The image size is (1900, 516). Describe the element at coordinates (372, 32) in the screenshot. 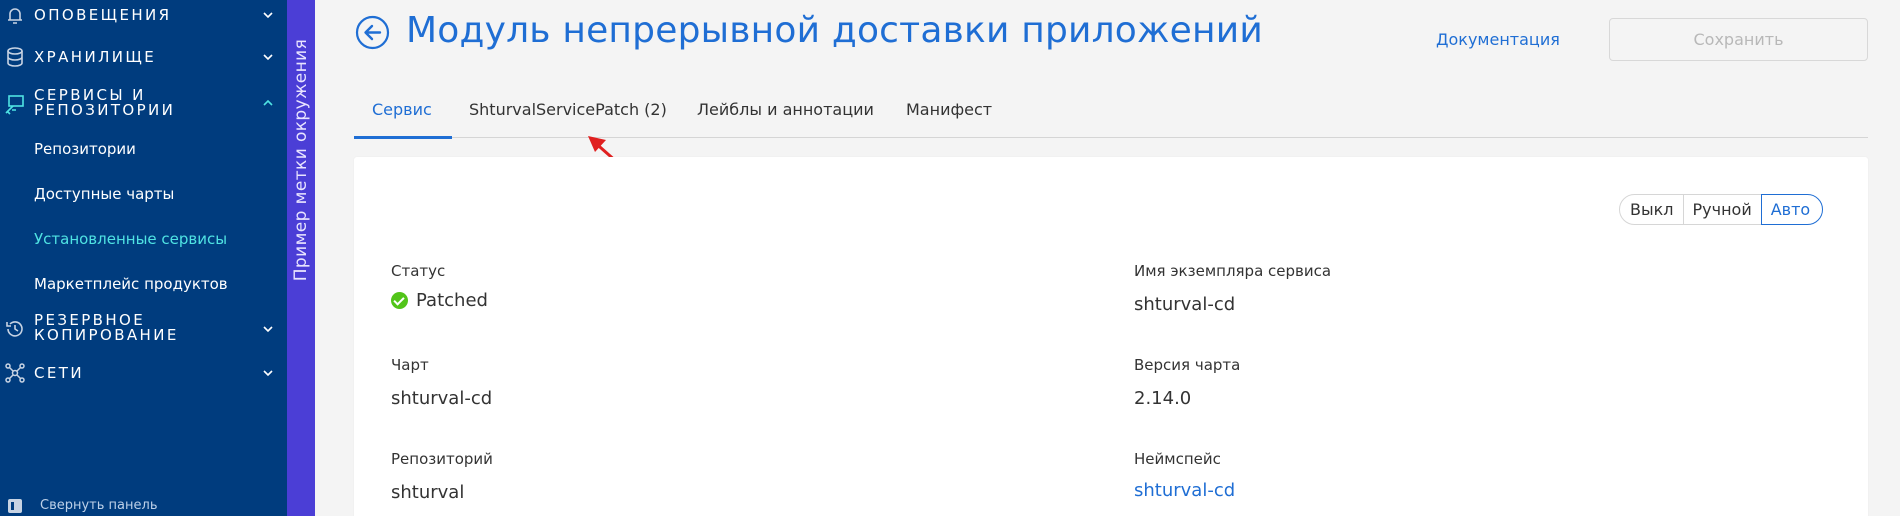

I see `back-arrow-icon` at that location.